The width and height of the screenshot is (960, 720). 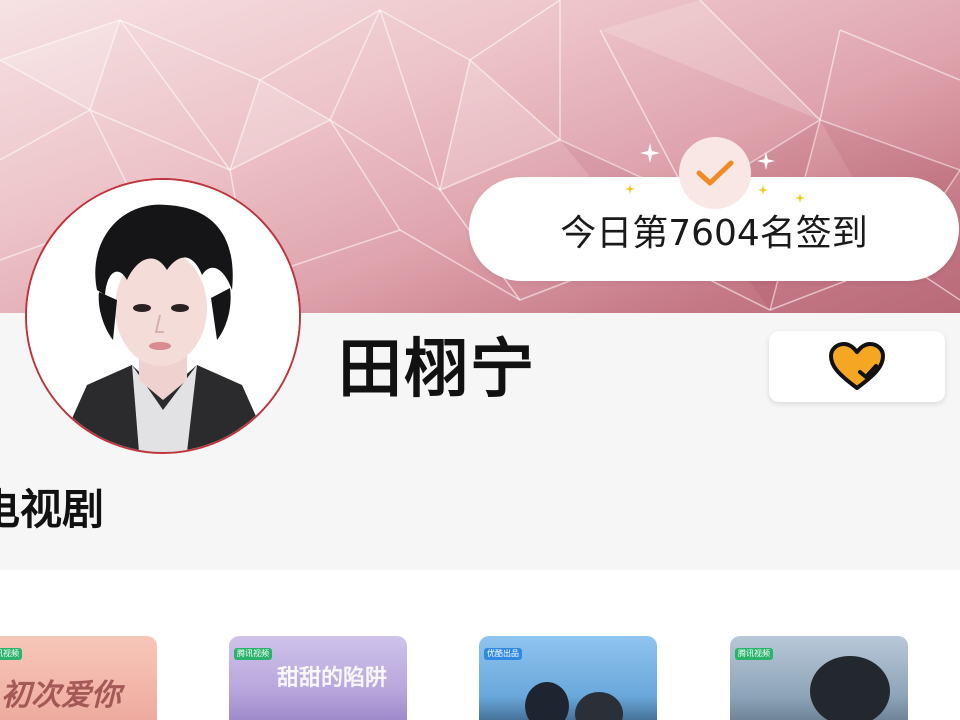 I want to click on follow-button, so click(x=857, y=366).